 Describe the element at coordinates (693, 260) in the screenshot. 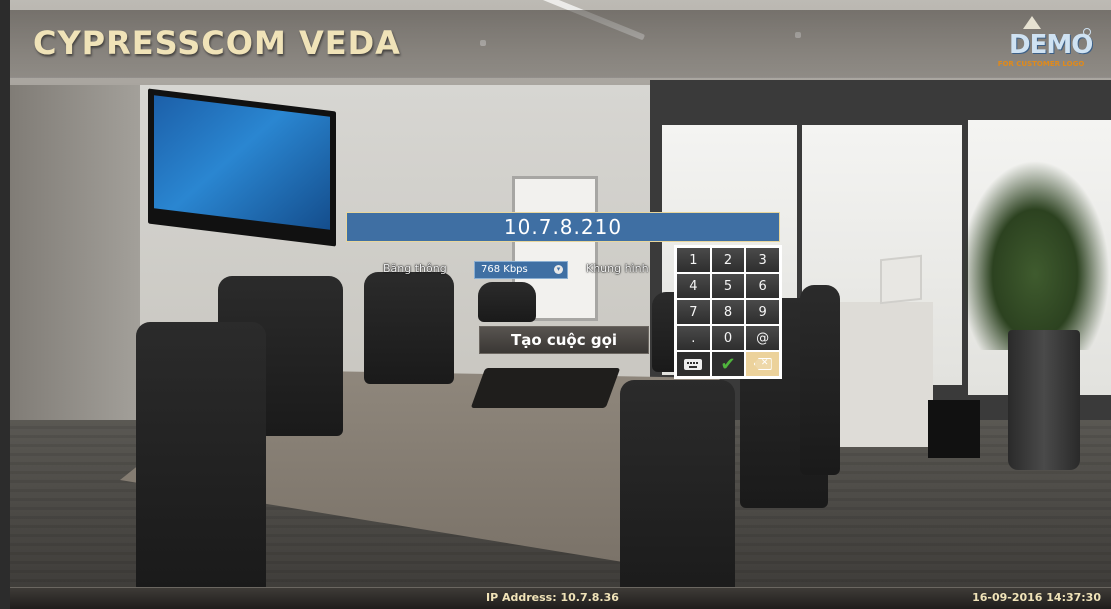

I see `keypad-key-1: 1` at that location.